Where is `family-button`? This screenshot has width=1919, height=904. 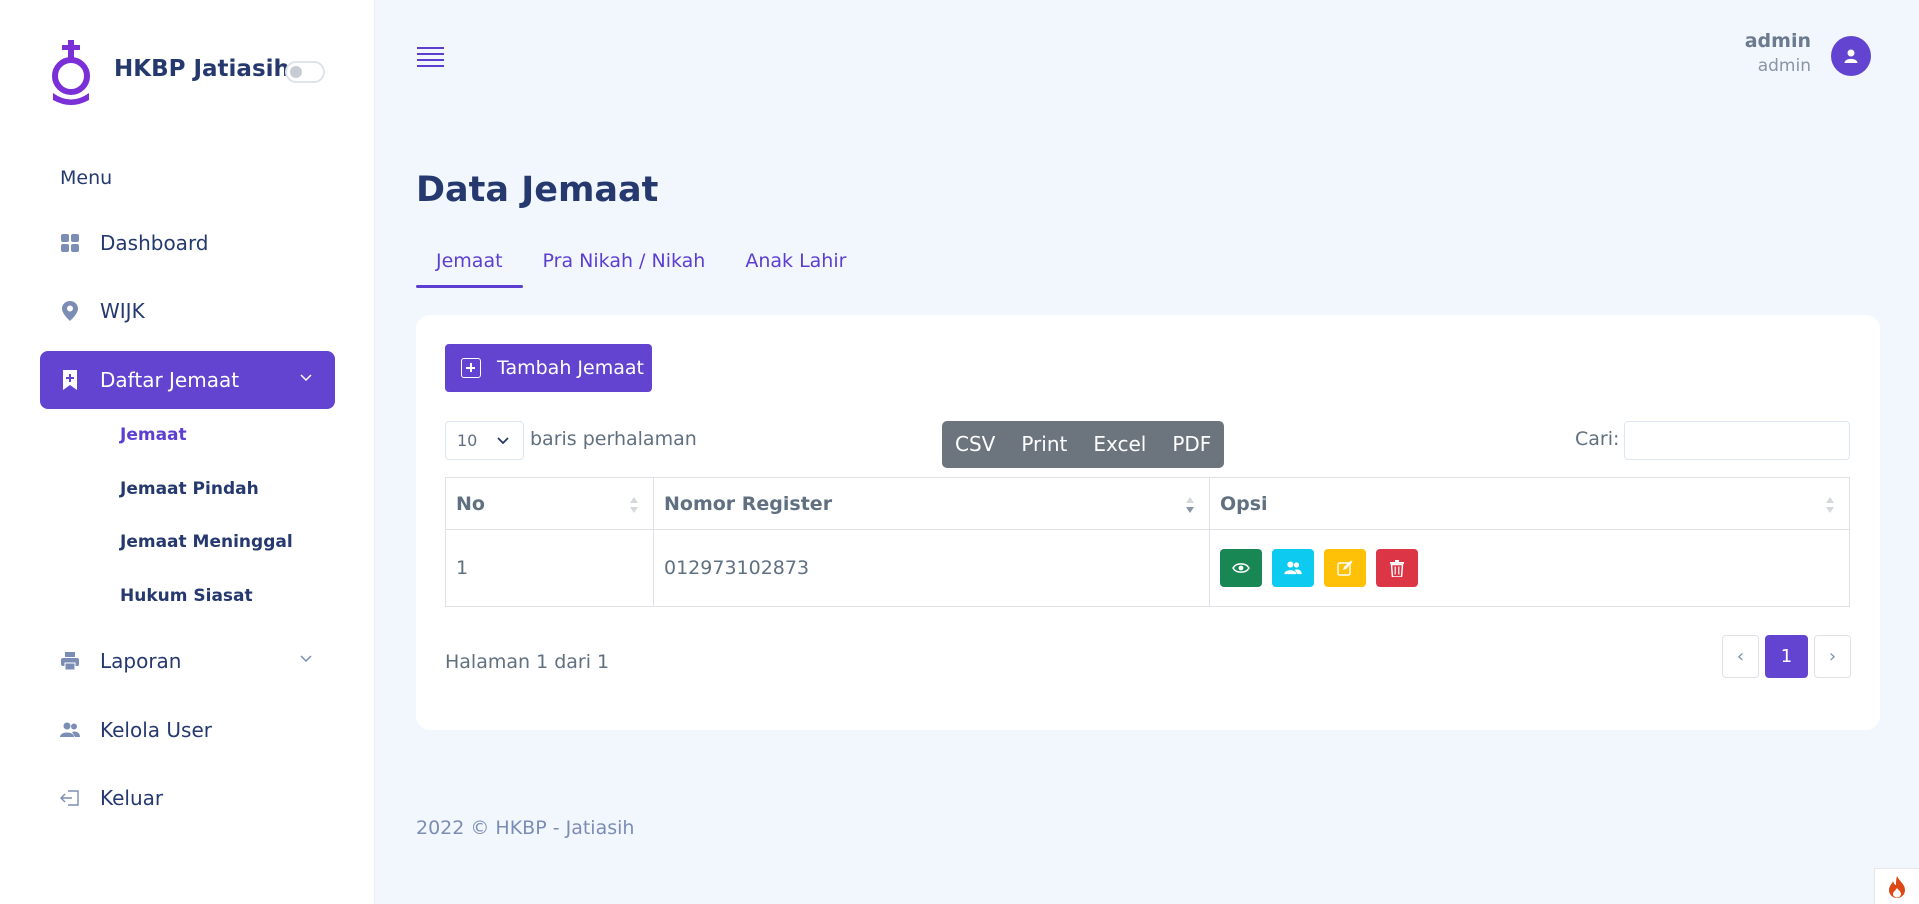 family-button is located at coordinates (1293, 568).